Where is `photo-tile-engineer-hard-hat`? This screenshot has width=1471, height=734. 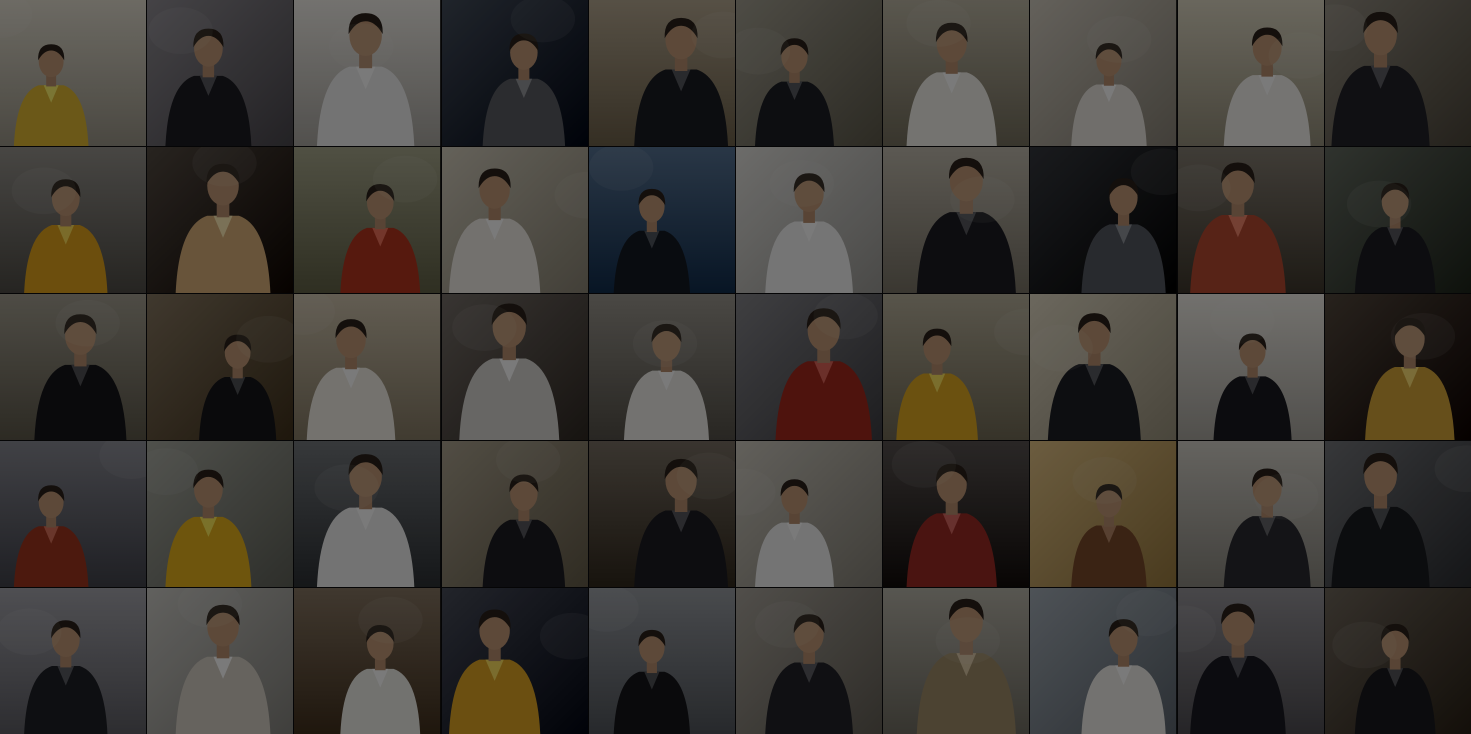 photo-tile-engineer-hard-hat is located at coordinates (73, 220).